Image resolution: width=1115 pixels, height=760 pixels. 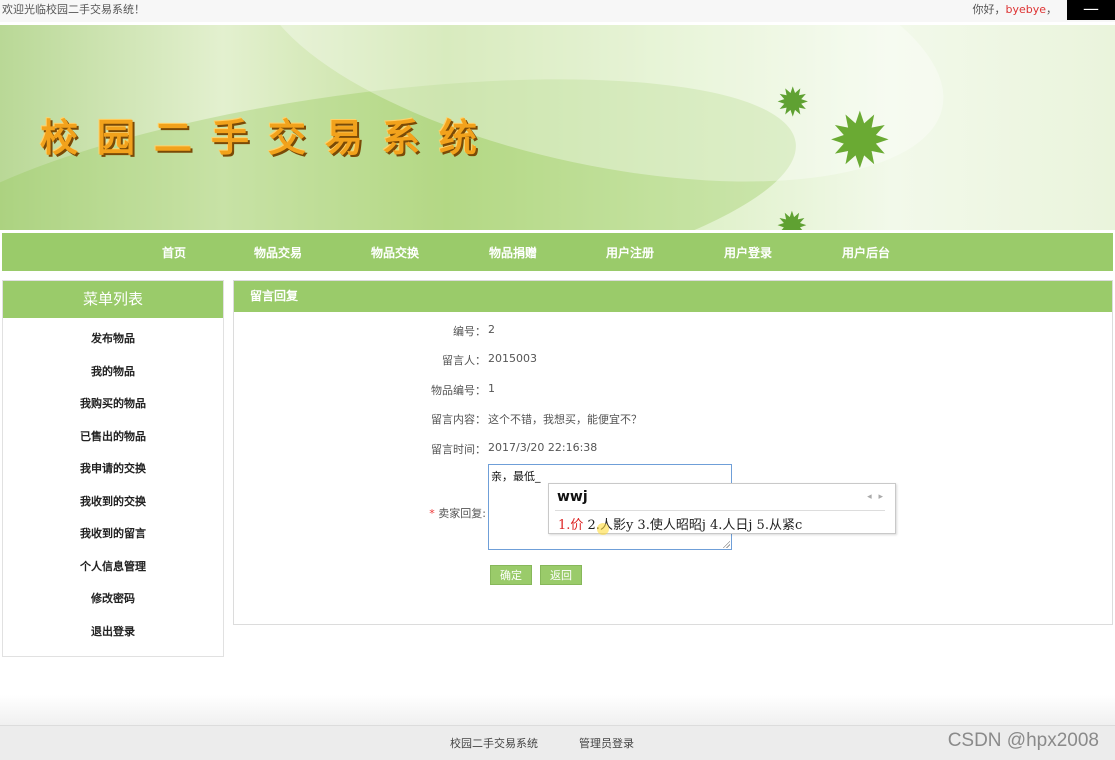 What do you see at coordinates (866, 252) in the screenshot?
I see `nav-user-backend: 用户后台` at bounding box center [866, 252].